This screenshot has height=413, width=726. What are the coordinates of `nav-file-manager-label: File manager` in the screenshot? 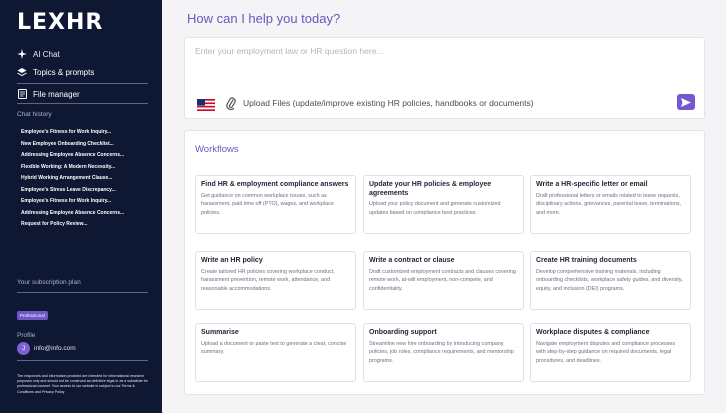 It's located at (56, 94).